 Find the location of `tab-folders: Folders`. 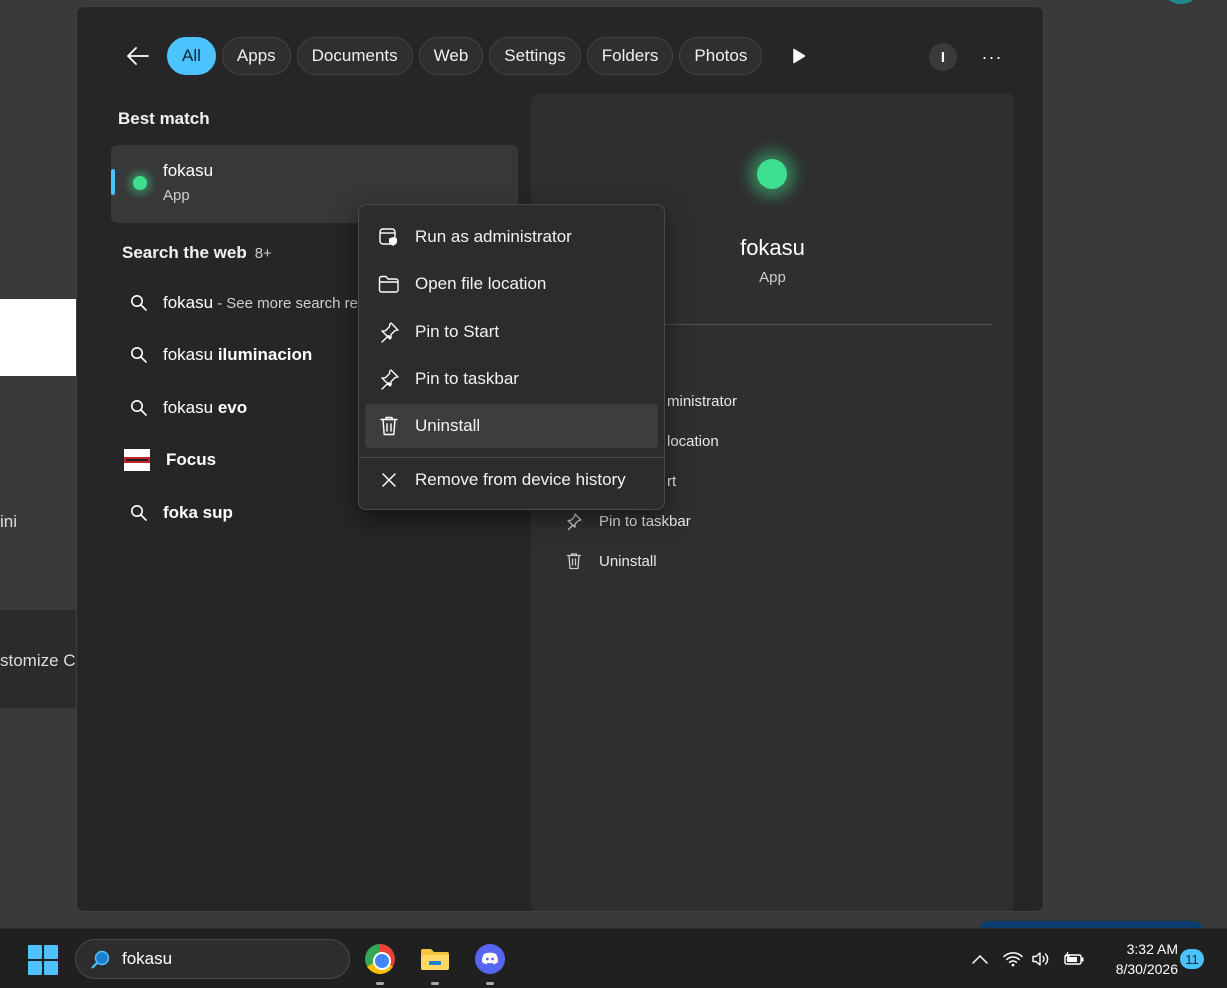

tab-folders: Folders is located at coordinates (630, 56).